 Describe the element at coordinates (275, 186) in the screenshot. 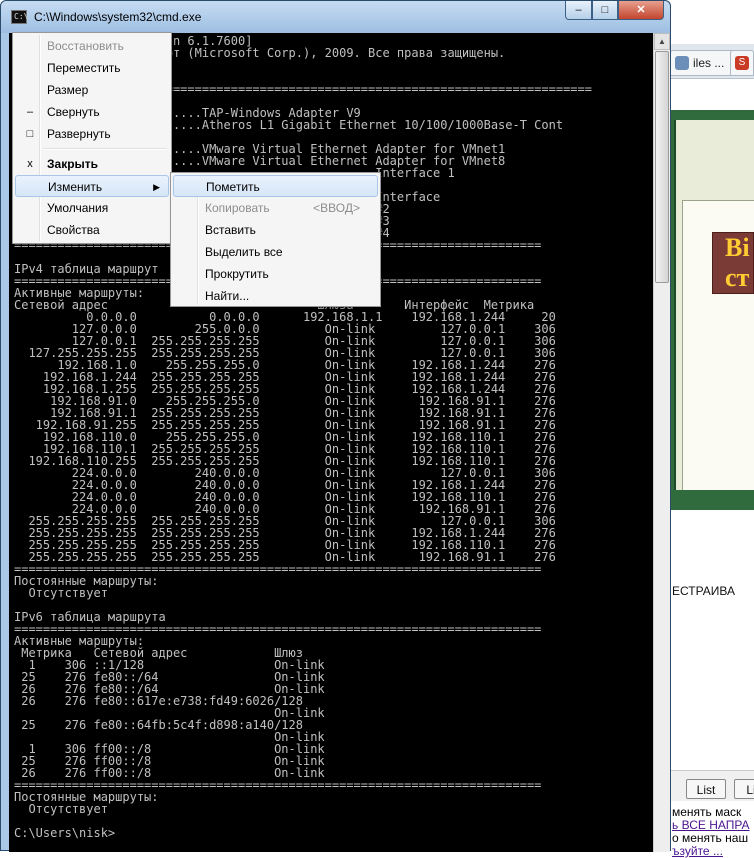

I see `menu-item-mark: Пометить` at that location.